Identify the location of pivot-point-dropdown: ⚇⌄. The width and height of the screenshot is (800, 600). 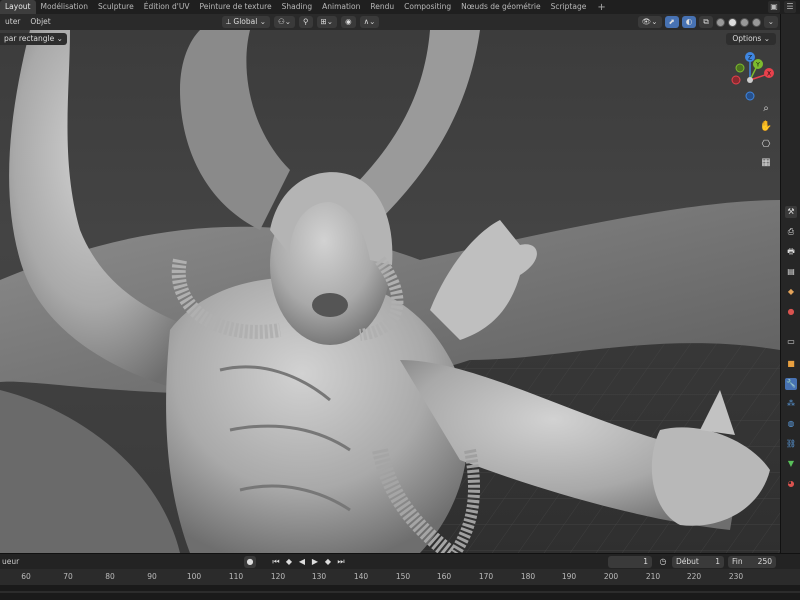
(285, 22).